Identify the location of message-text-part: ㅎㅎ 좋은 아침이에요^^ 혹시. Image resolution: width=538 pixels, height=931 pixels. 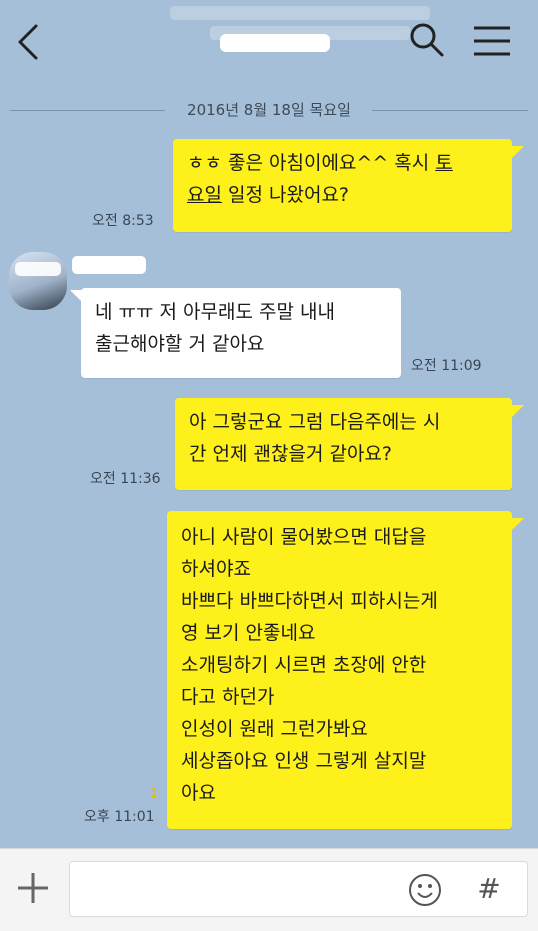
(311, 163).